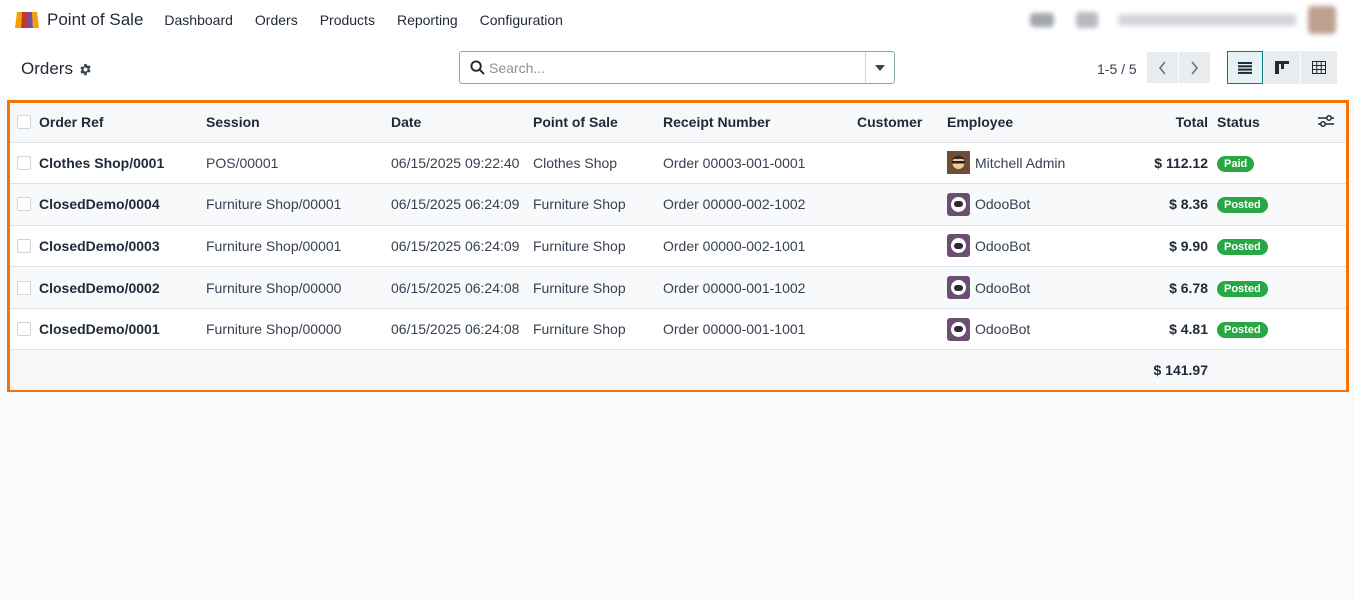 The height and width of the screenshot is (599, 1354). Describe the element at coordinates (462, 123) in the screenshot. I see `column-header-date: Date` at that location.